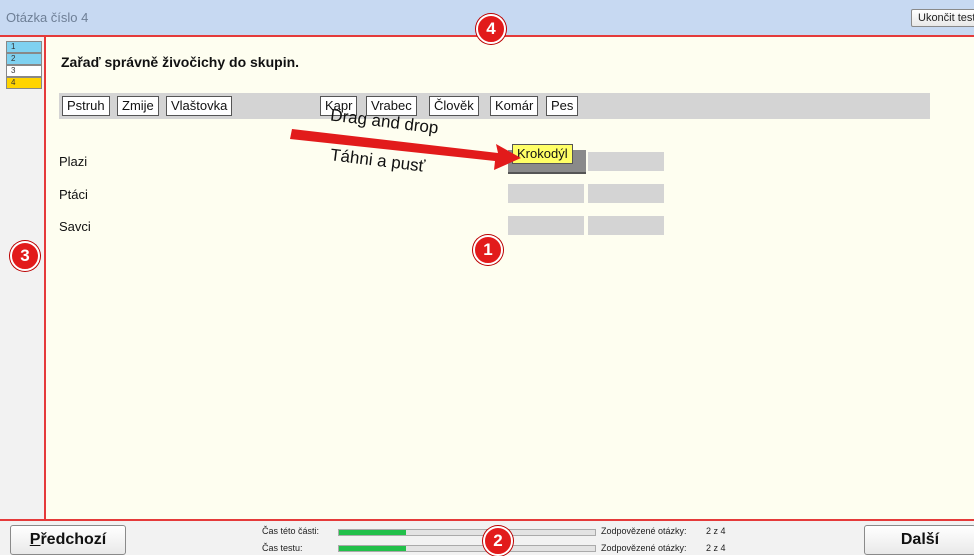  I want to click on question-navigator: 1 2 3 4, so click(23, 278).